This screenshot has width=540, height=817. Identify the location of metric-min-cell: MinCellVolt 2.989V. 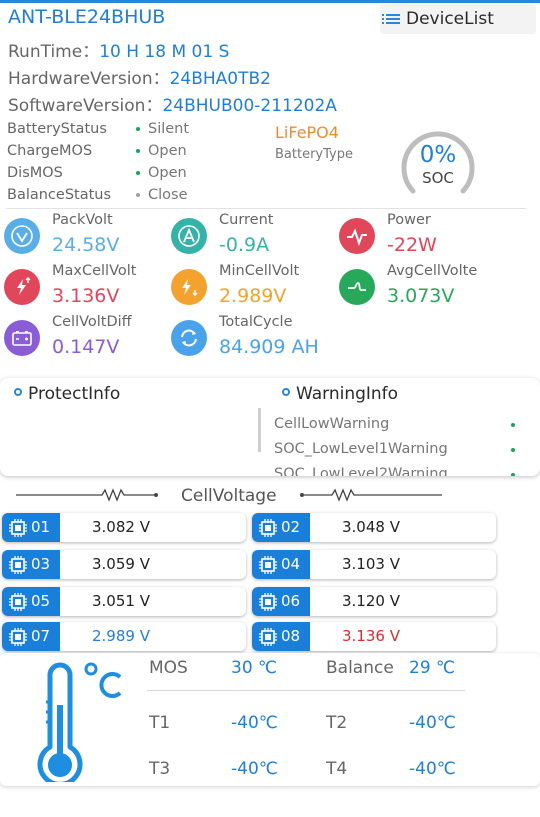
(254, 287).